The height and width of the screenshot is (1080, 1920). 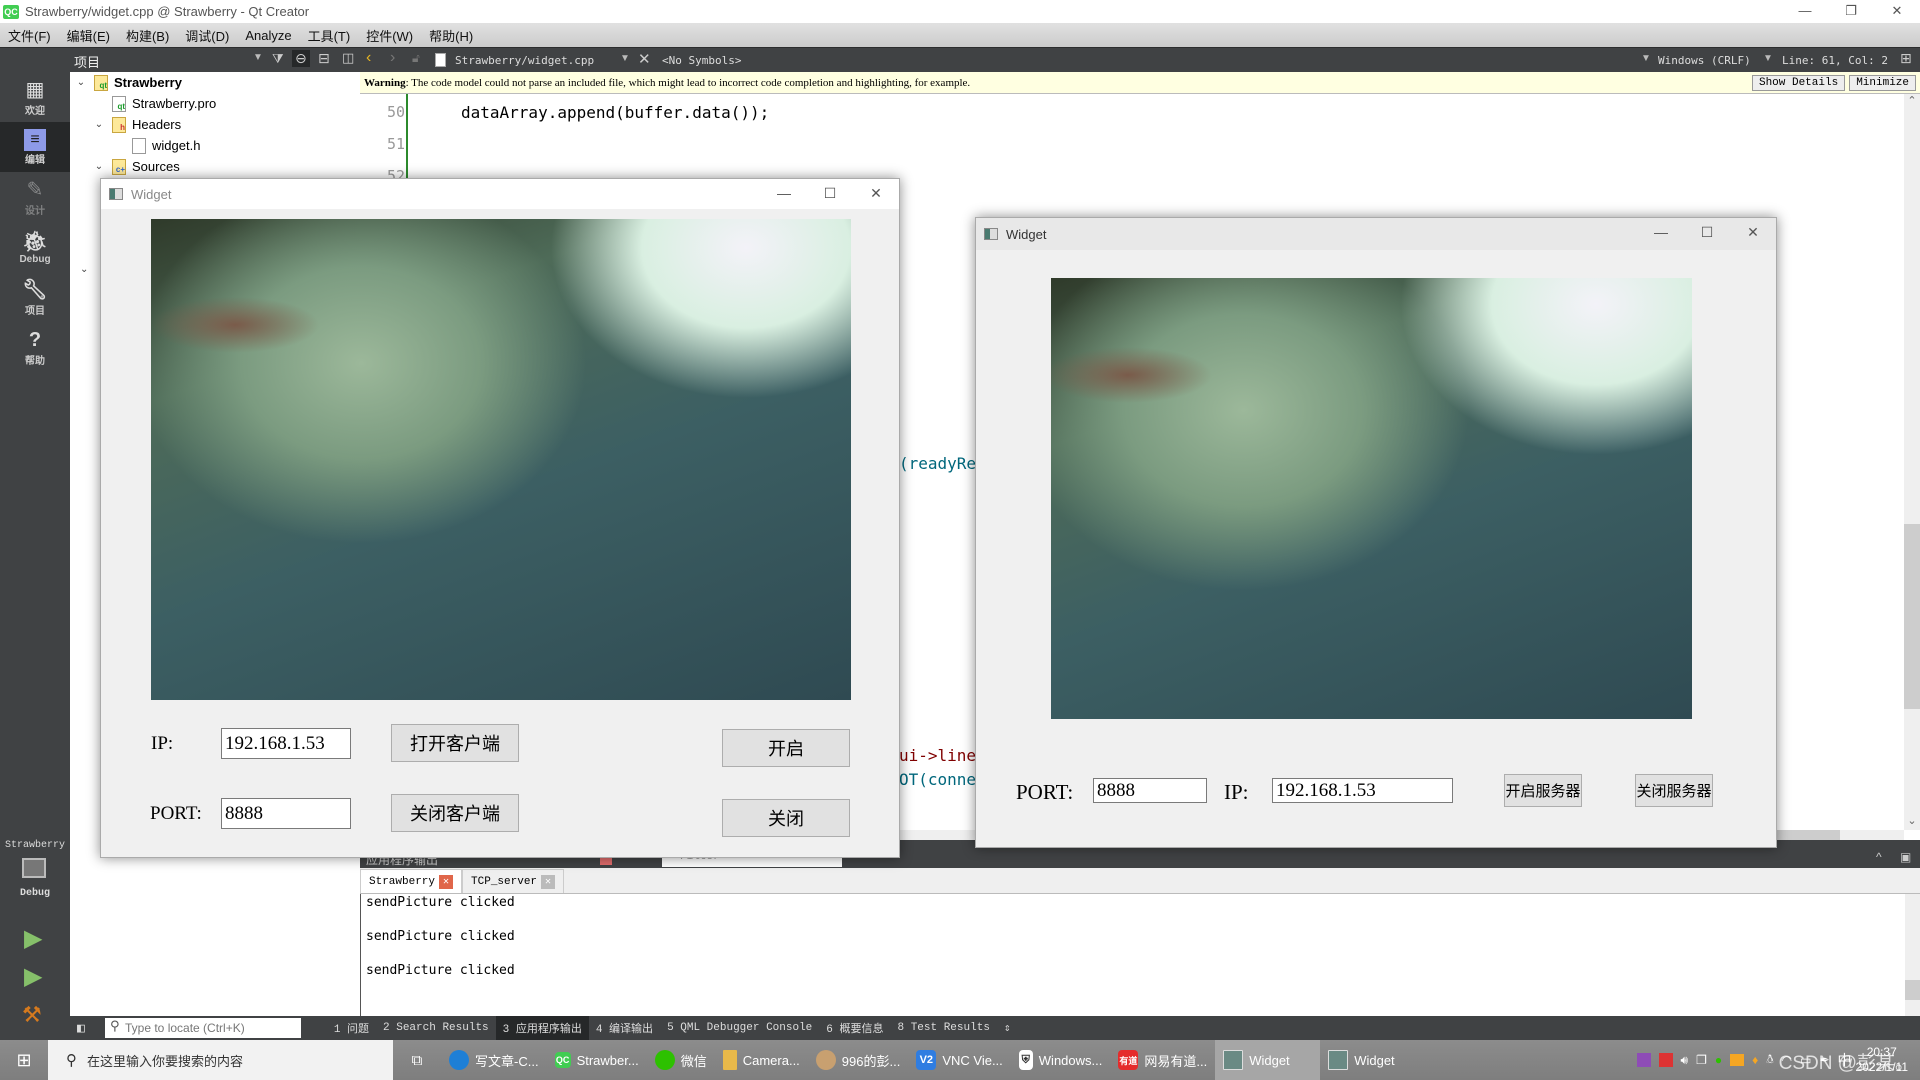 I want to click on editor-vertical-scrollbar: ⌃ ⌄, so click(x=1912, y=462).